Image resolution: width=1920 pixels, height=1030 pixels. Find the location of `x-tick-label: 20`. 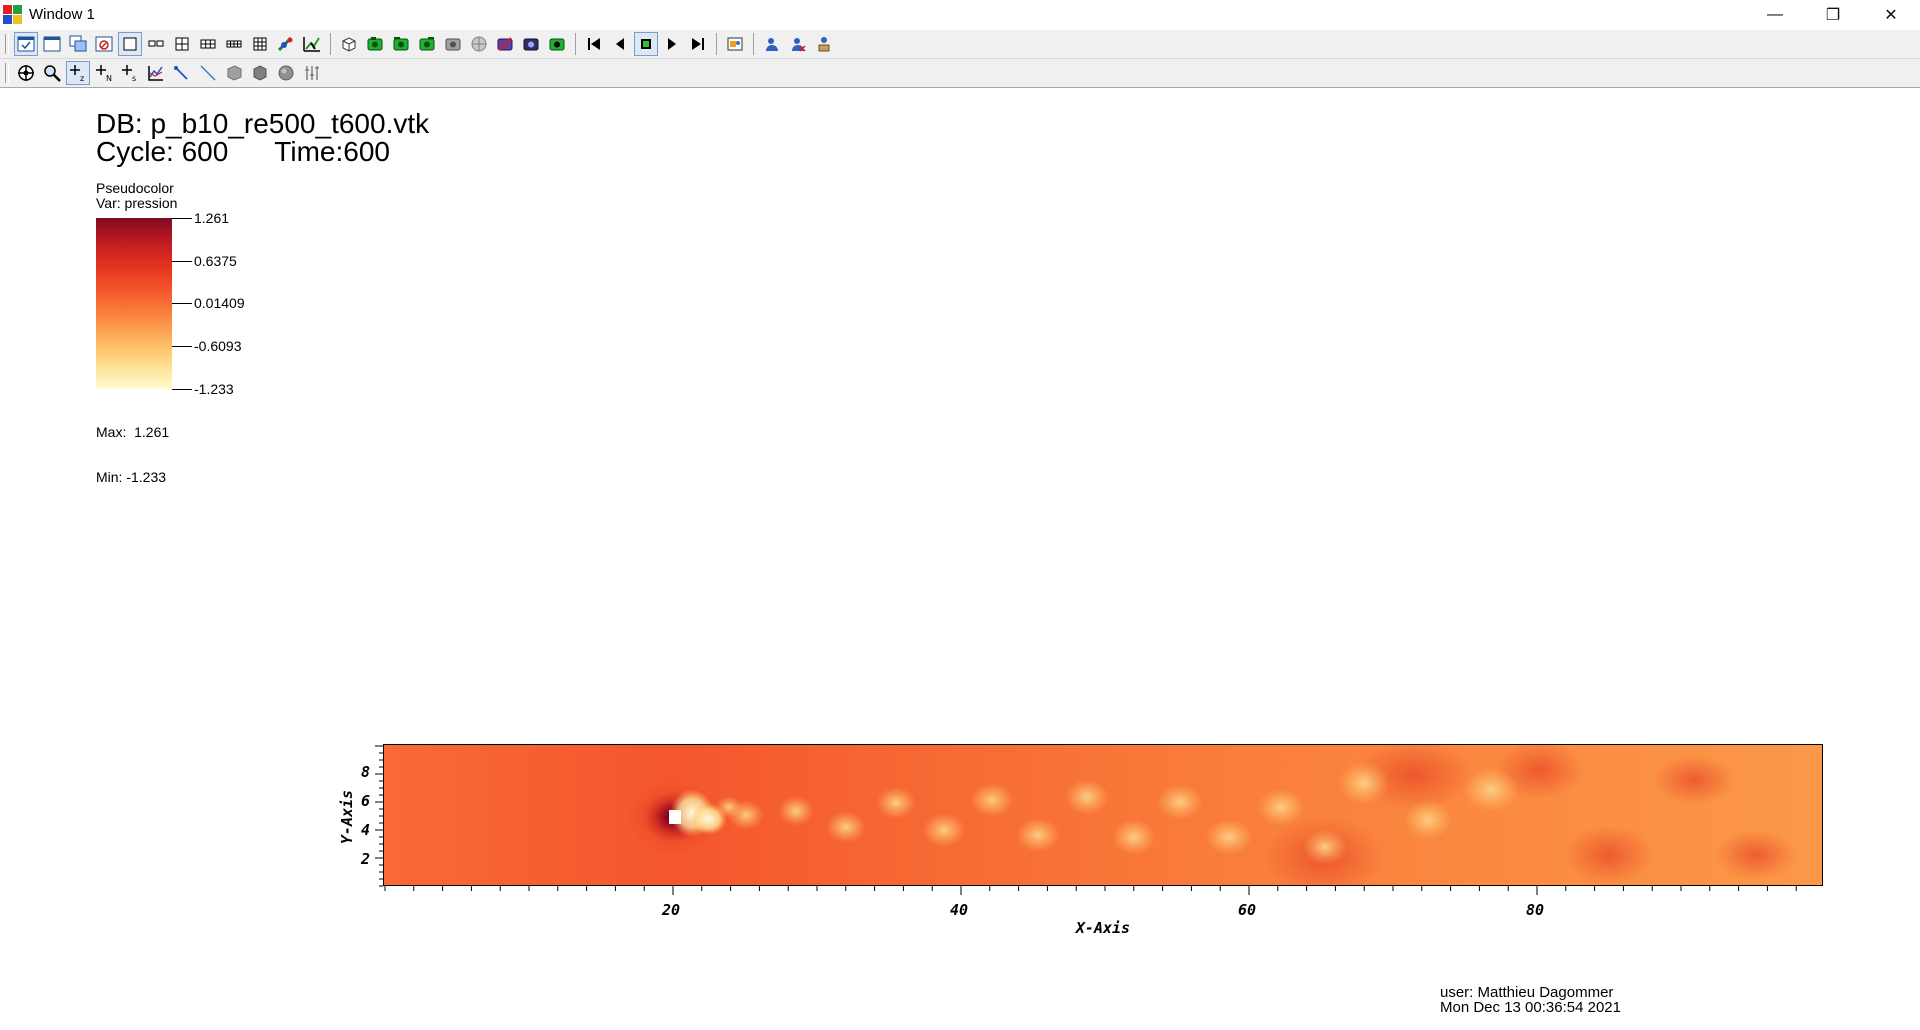

x-tick-label: 20 is located at coordinates (670, 910).